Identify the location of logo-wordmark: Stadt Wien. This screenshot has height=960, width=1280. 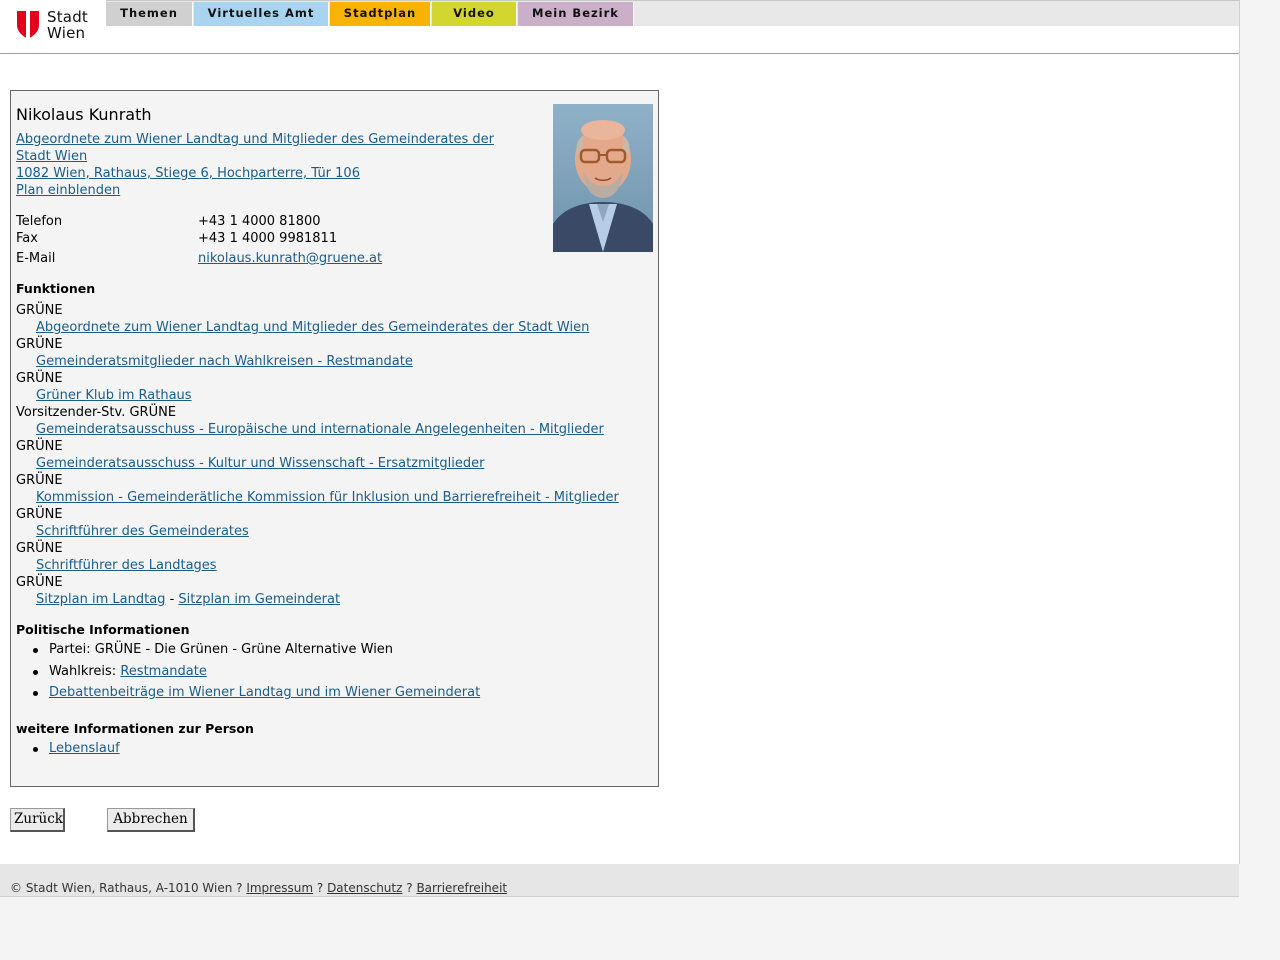
(67, 25).